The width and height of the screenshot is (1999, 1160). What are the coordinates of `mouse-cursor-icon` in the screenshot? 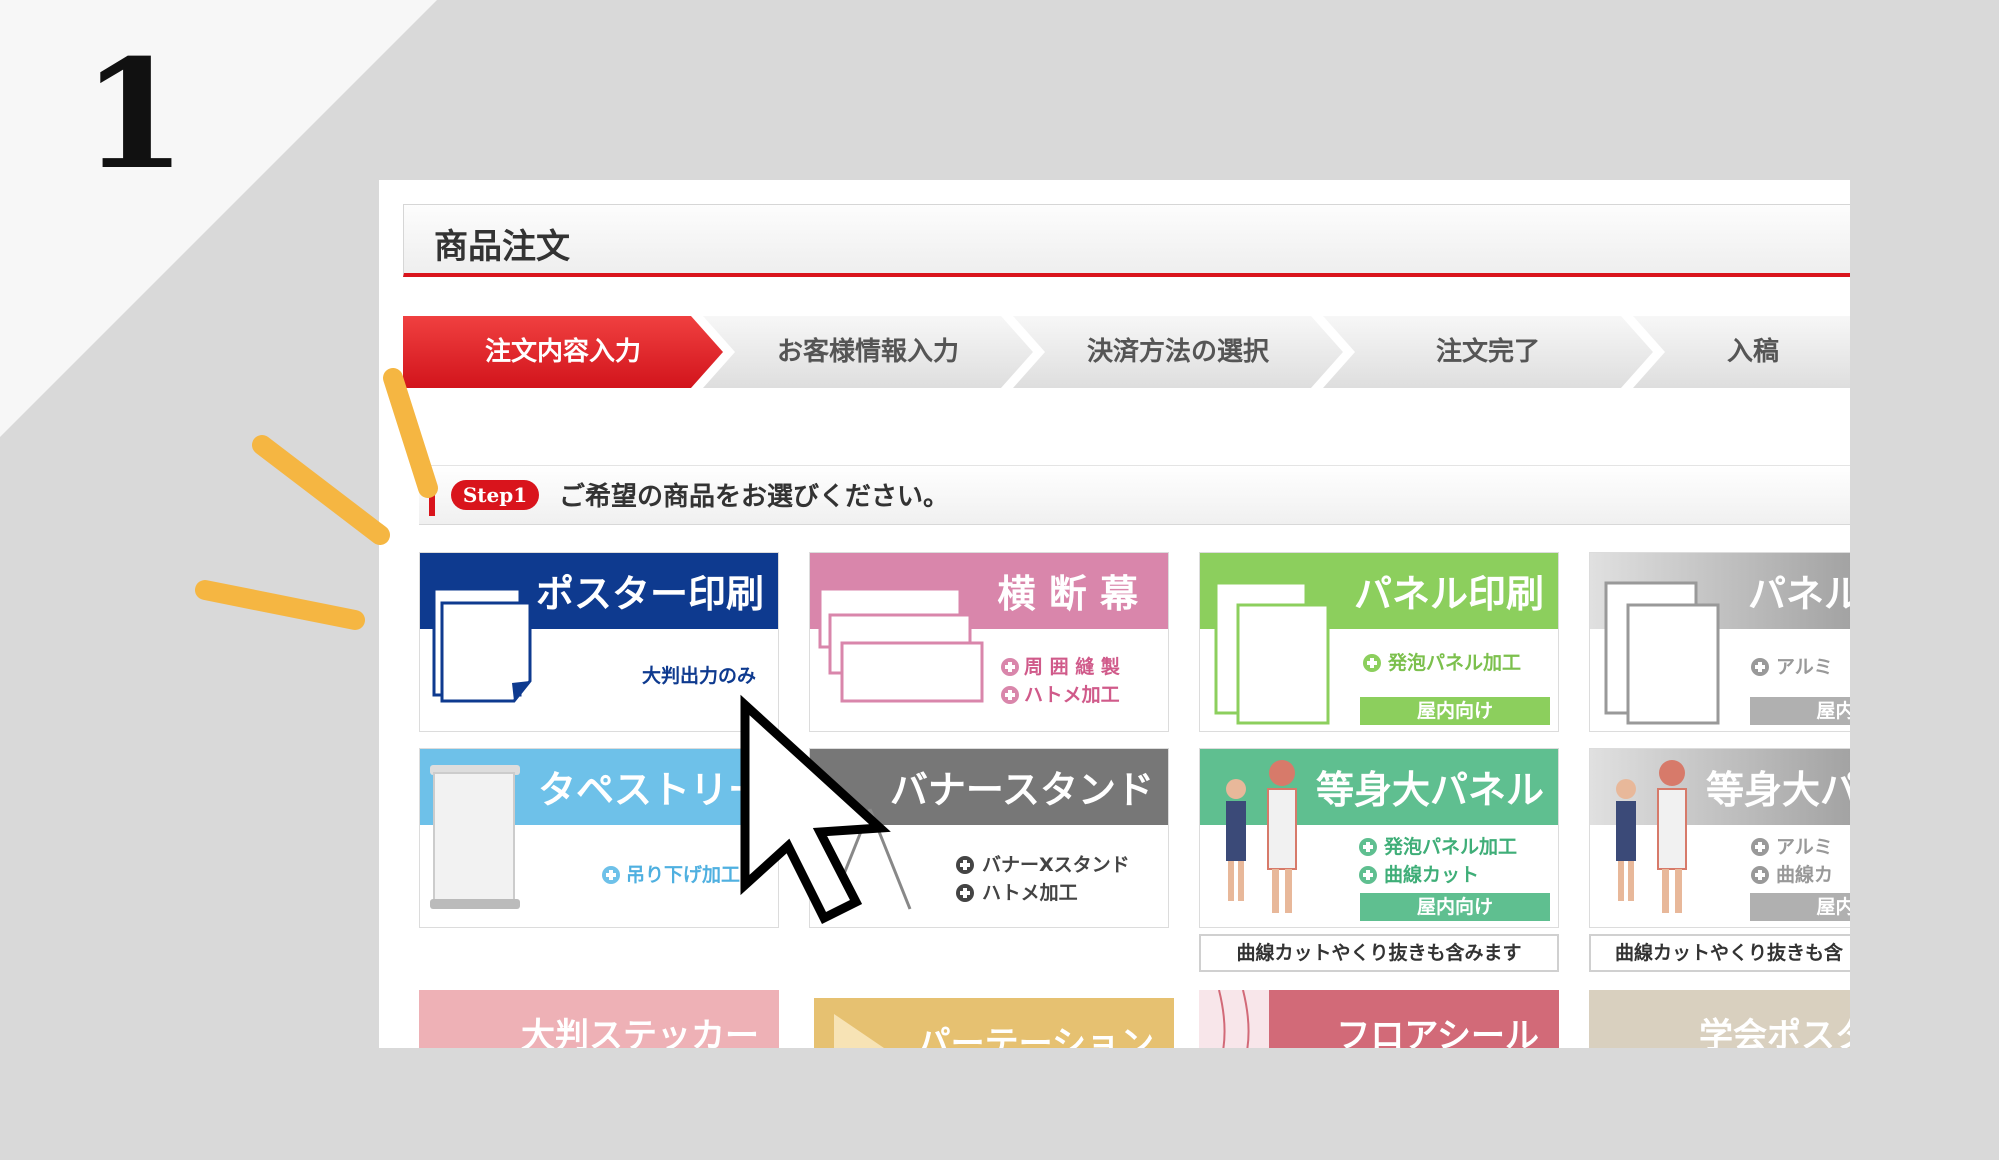 It's located at (815, 809).